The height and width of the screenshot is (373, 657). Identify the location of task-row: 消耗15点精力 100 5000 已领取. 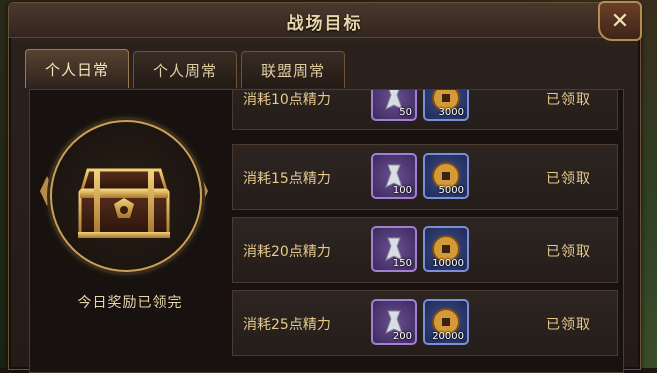
(425, 177).